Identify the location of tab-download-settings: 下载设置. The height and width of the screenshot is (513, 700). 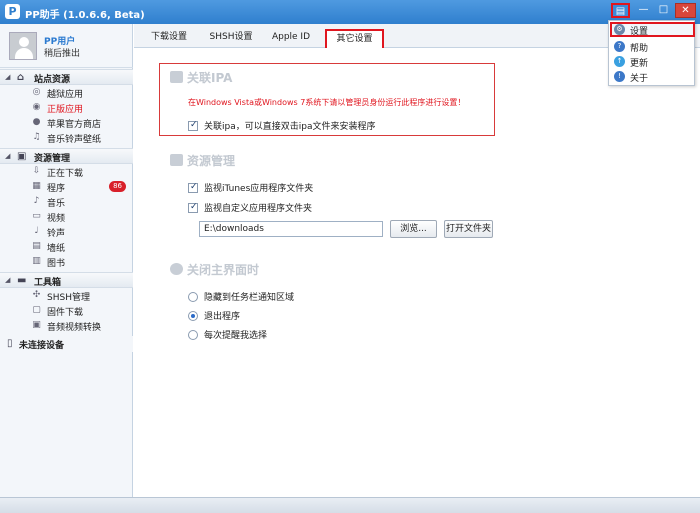
(169, 38).